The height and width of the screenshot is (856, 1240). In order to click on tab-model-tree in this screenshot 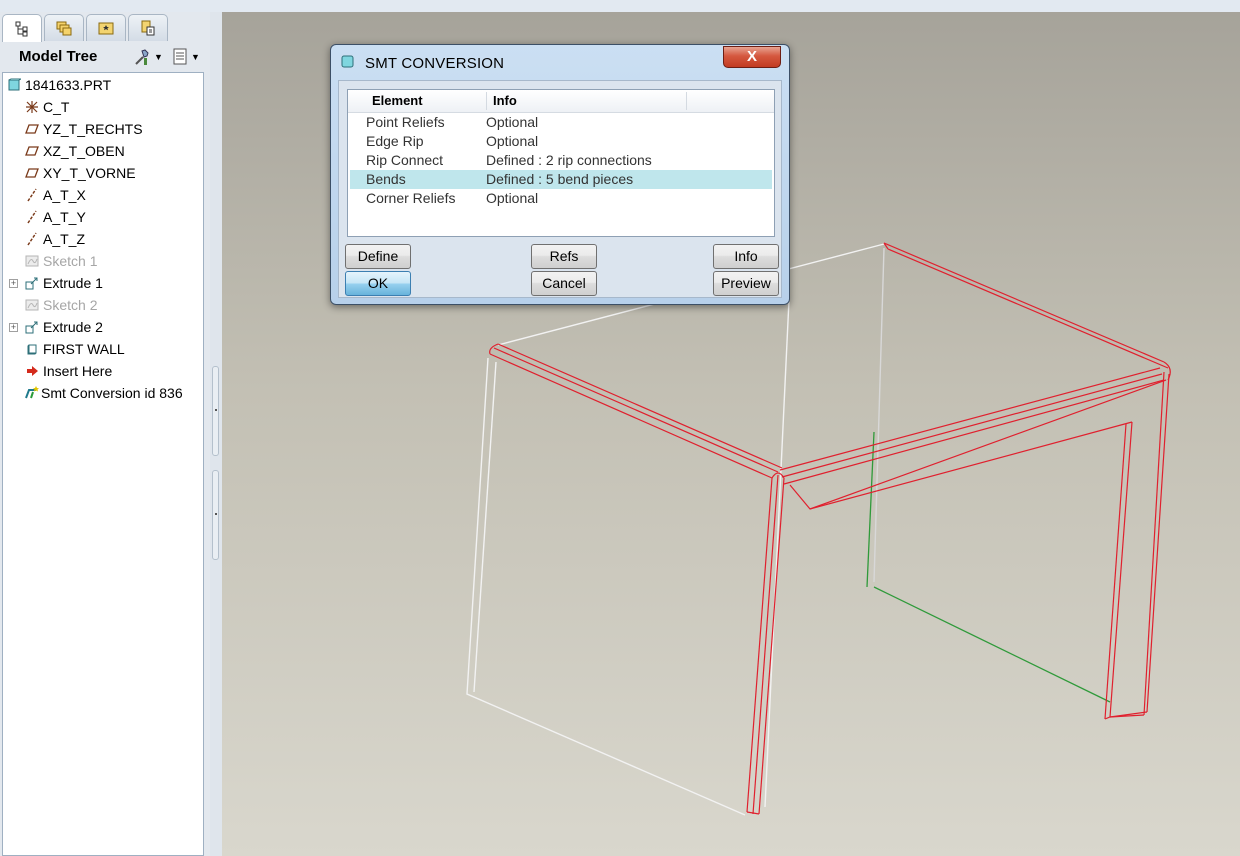, I will do `click(22, 28)`.